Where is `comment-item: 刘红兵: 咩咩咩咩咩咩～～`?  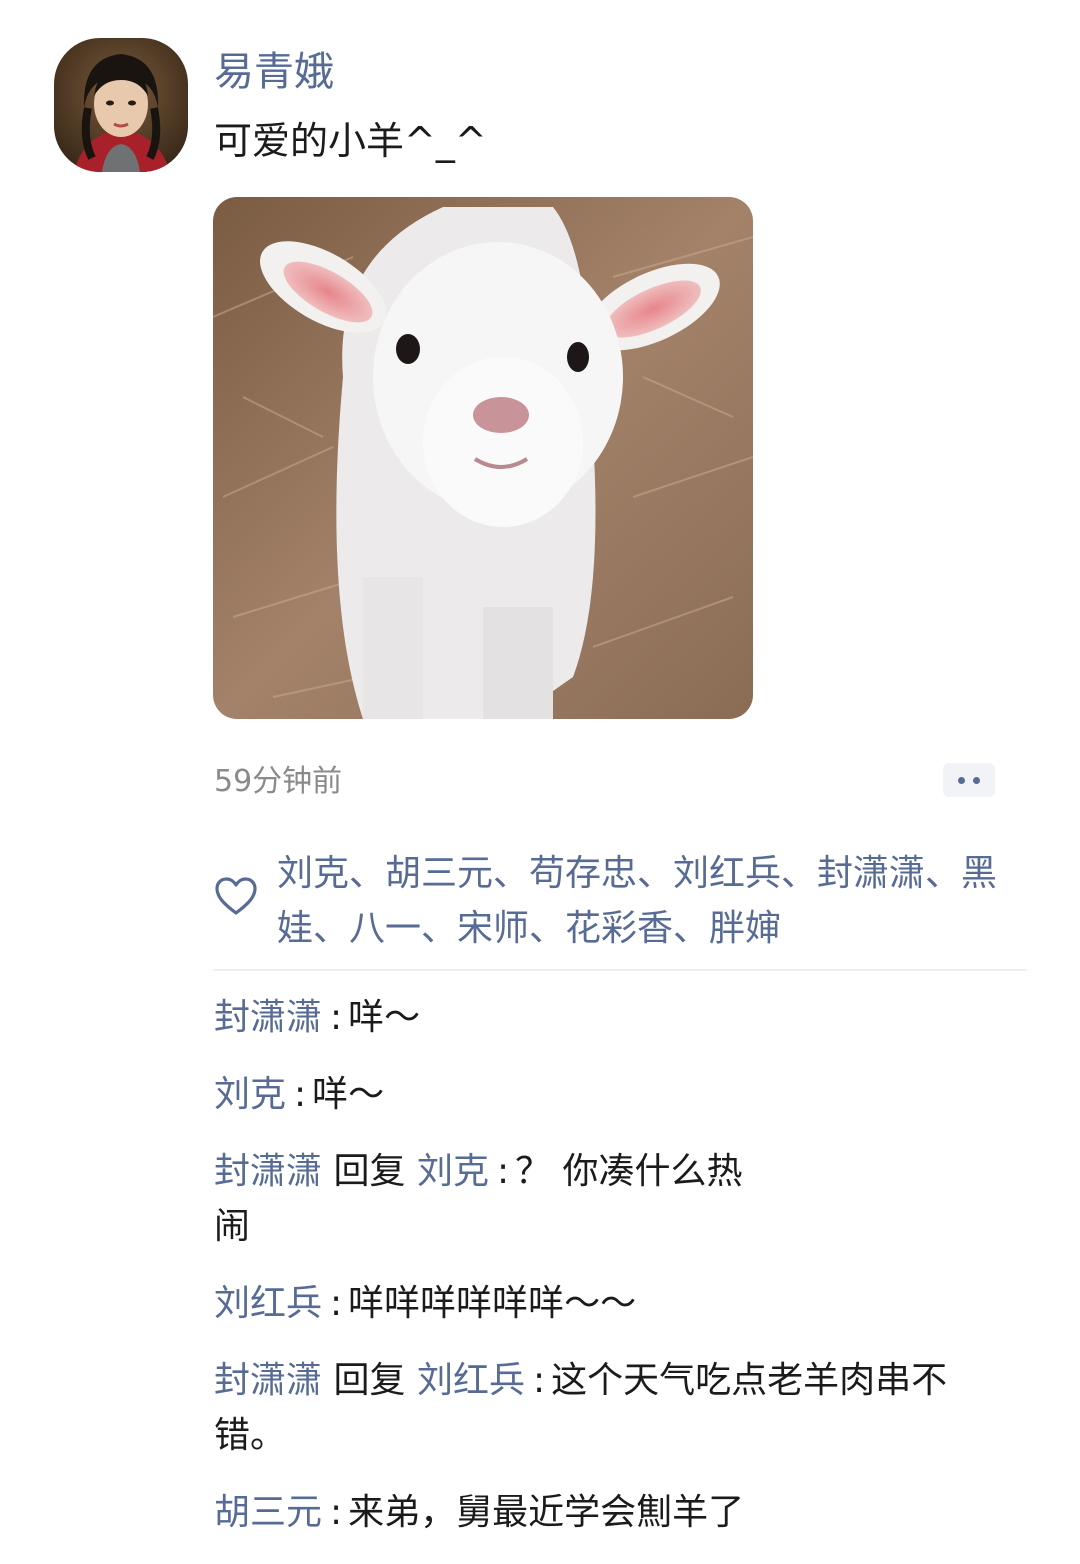 comment-item: 刘红兵: 咩咩咩咩咩咩～～ is located at coordinates (494, 1303).